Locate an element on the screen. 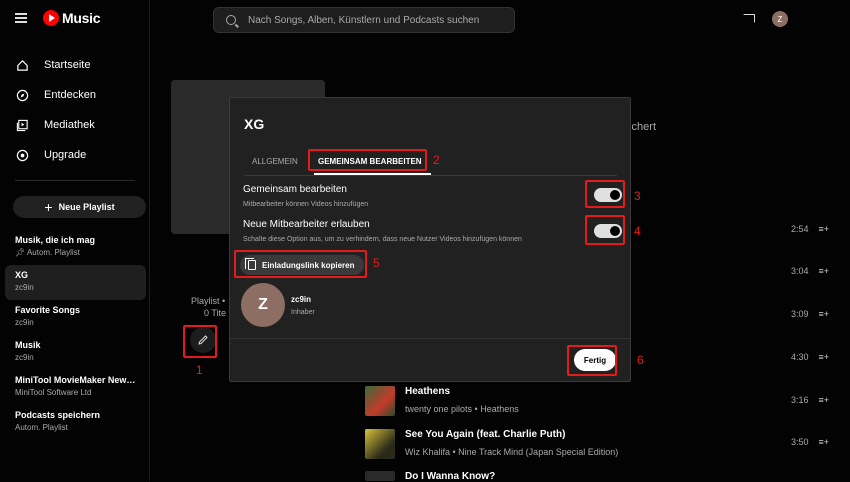  logo: Music is located at coordinates (71, 18).